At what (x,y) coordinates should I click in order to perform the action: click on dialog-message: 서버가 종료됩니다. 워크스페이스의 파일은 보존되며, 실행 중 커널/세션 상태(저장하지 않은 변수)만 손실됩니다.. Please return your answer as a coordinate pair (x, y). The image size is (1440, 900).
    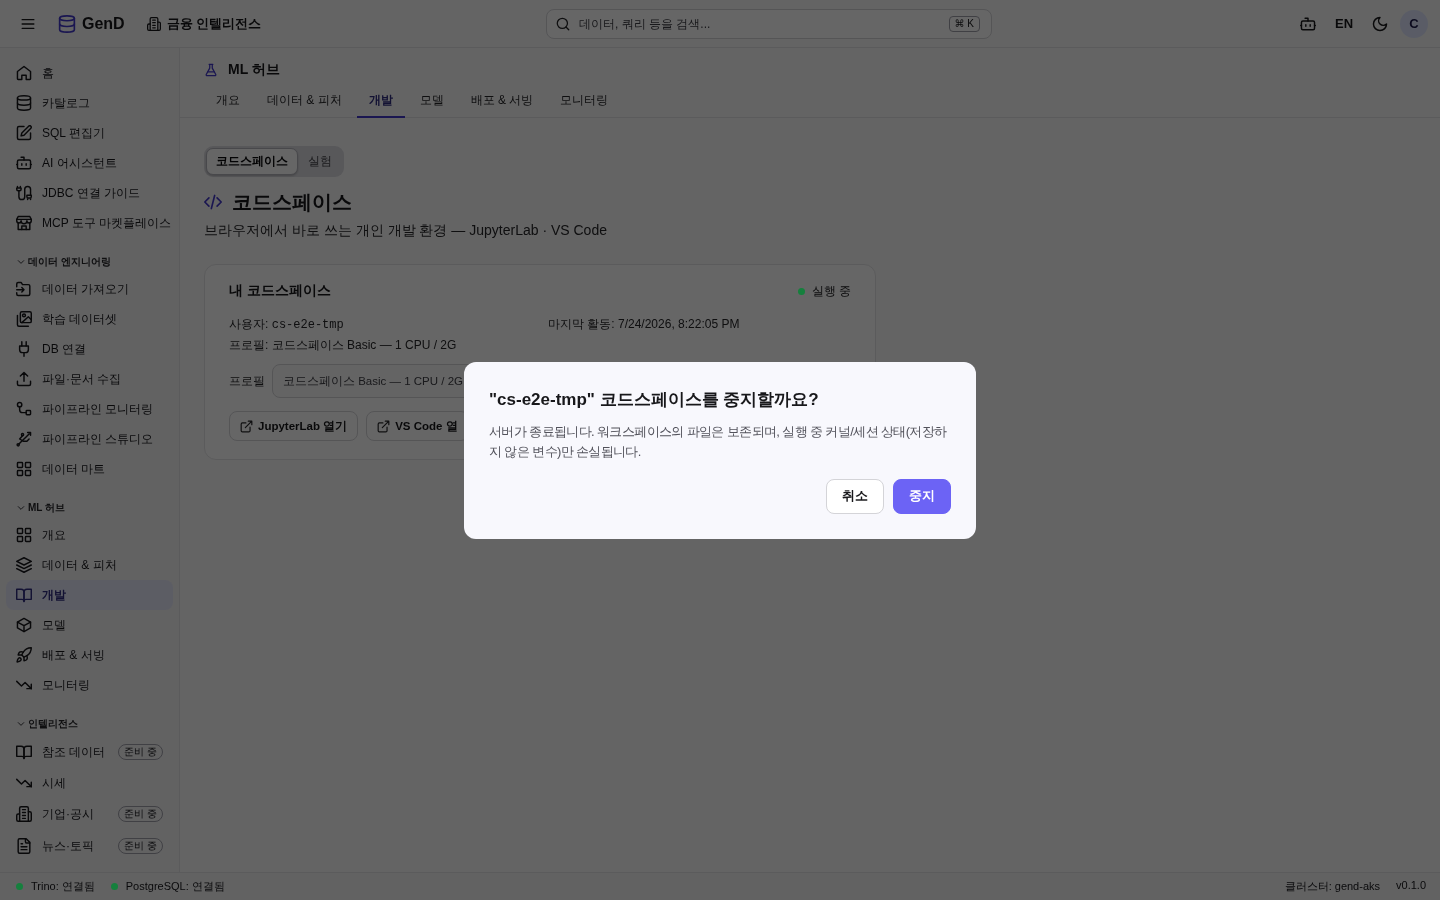
    Looking at the image, I should click on (718, 441).